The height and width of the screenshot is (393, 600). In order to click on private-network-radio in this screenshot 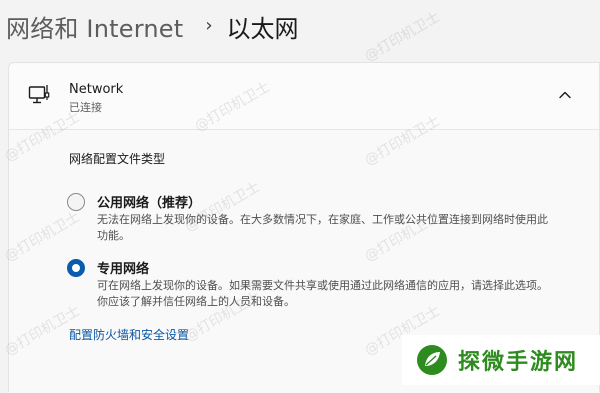, I will do `click(76, 268)`.